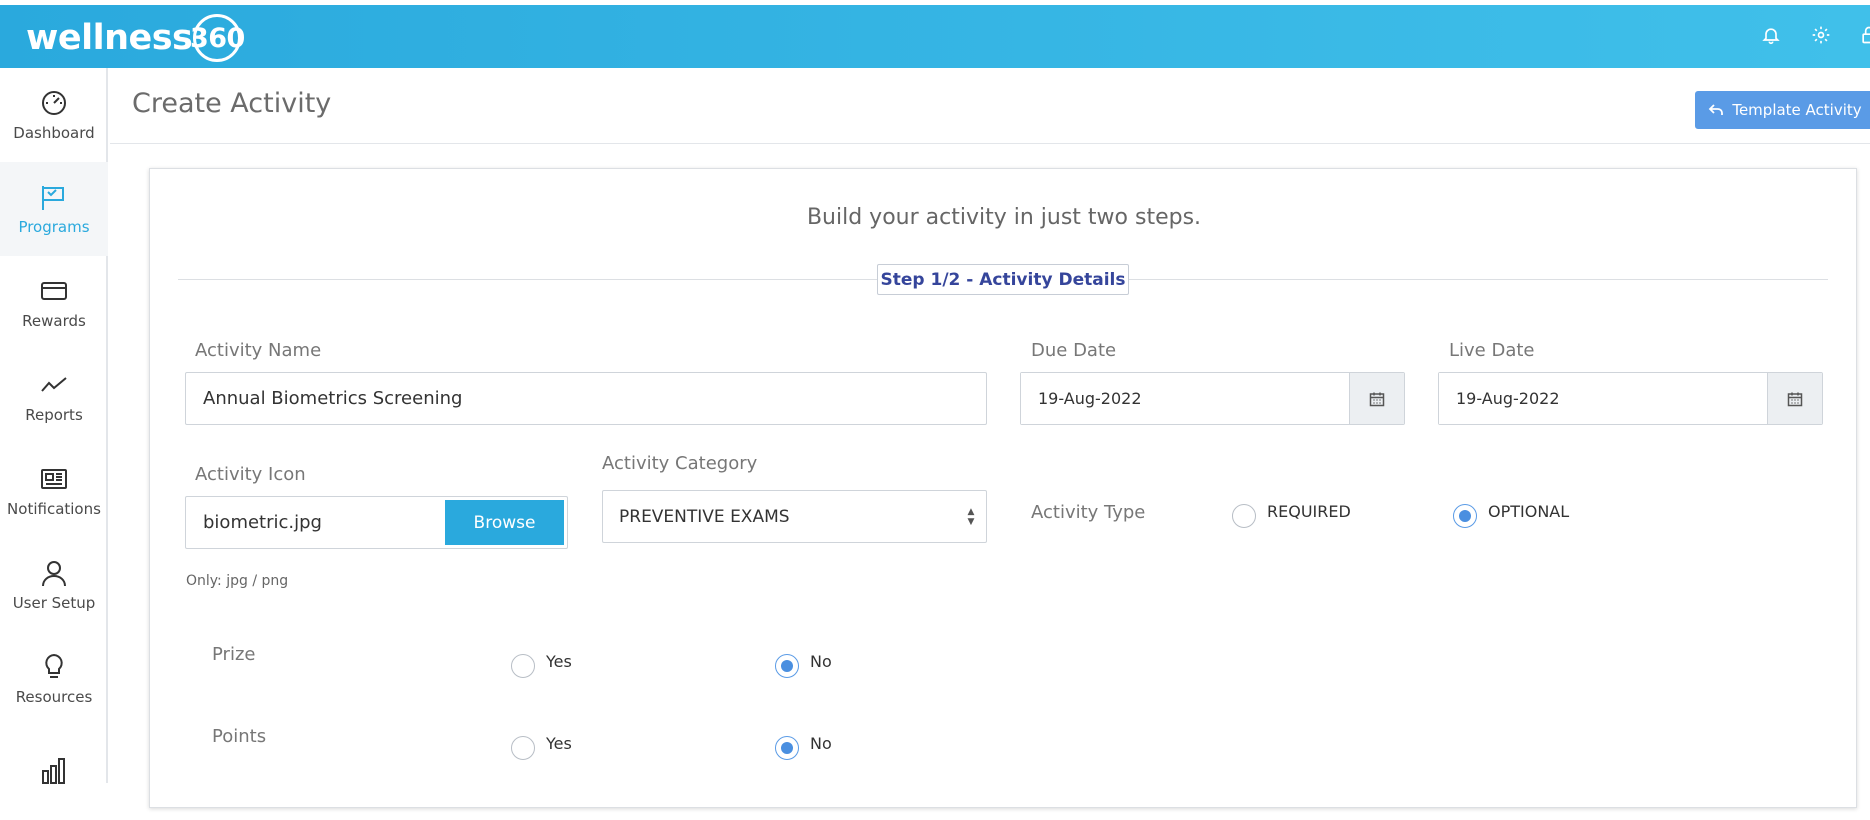 This screenshot has width=1870, height=820. I want to click on activity-type-required-label: REQUIRED, so click(1309, 511).